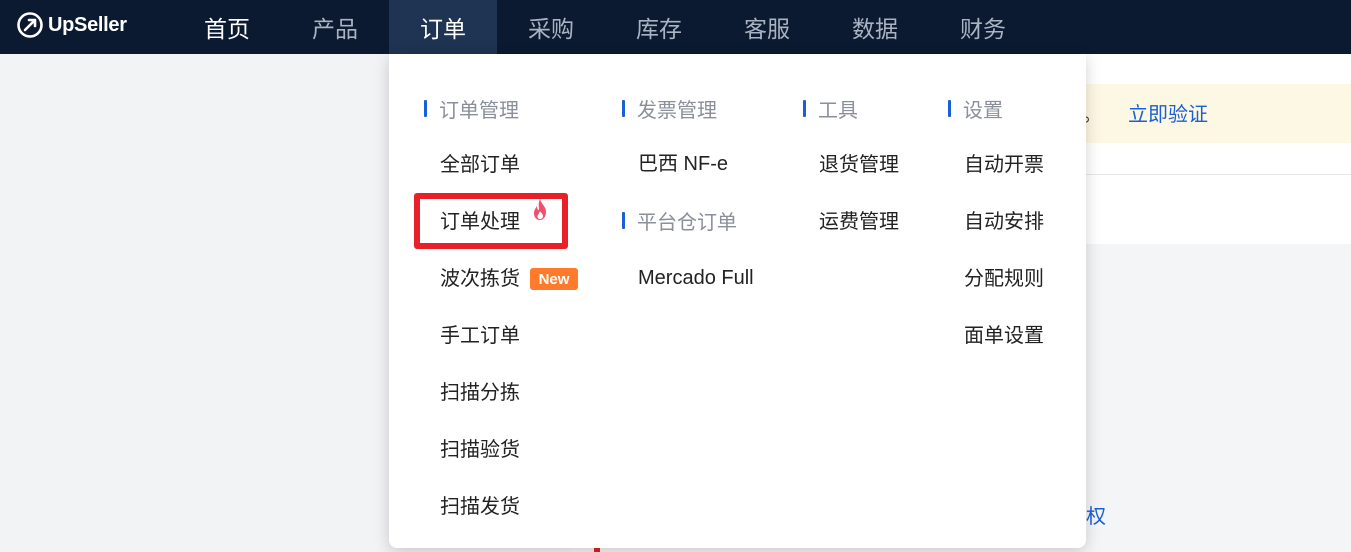  Describe the element at coordinates (677, 109) in the screenshot. I see `group-title-label: 发票管理` at that location.